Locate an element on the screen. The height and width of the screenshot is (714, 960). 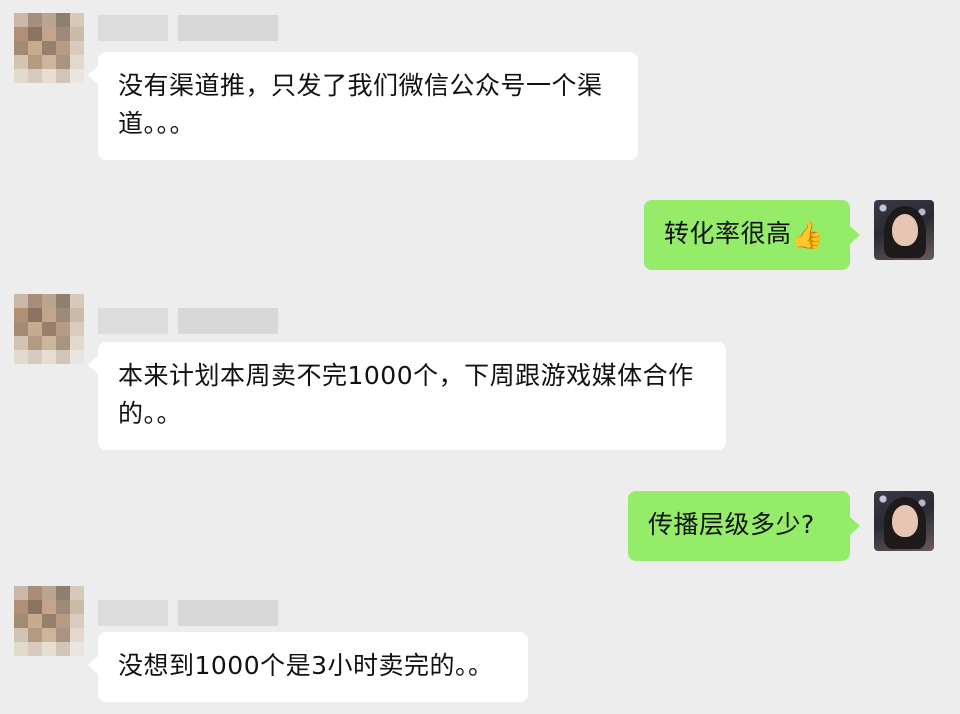
message-text: 传播层级多少? is located at coordinates (731, 524).